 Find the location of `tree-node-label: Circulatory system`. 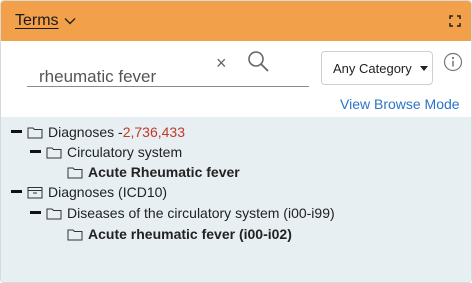

tree-node-label: Circulatory system is located at coordinates (125, 152).